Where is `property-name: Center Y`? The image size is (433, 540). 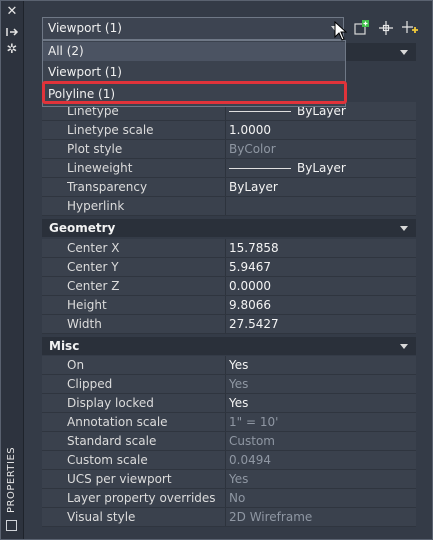 property-name: Center Y is located at coordinates (93, 267).